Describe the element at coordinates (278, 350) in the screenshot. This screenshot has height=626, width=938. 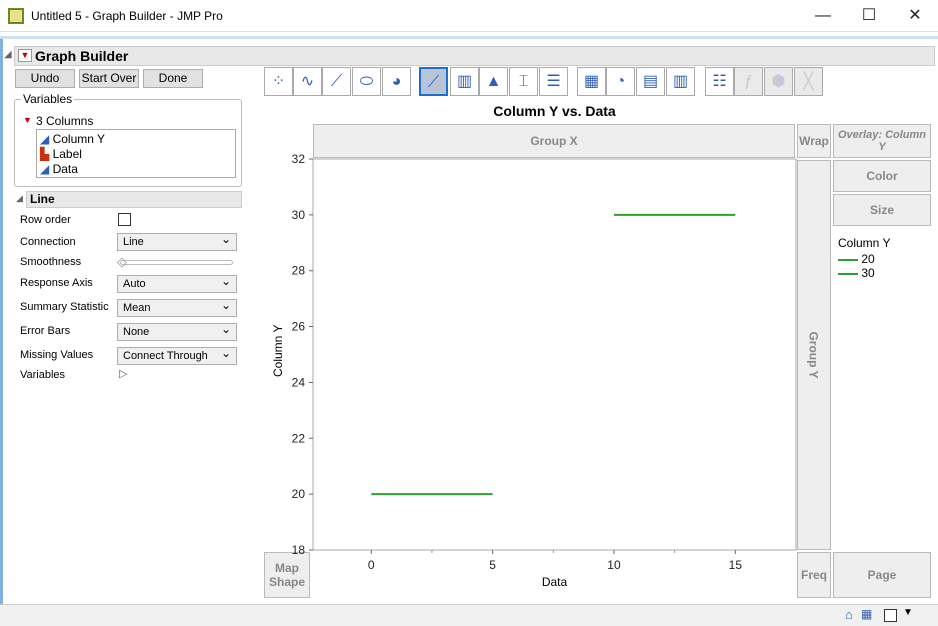
I see `y-axis-label: Column Y` at that location.